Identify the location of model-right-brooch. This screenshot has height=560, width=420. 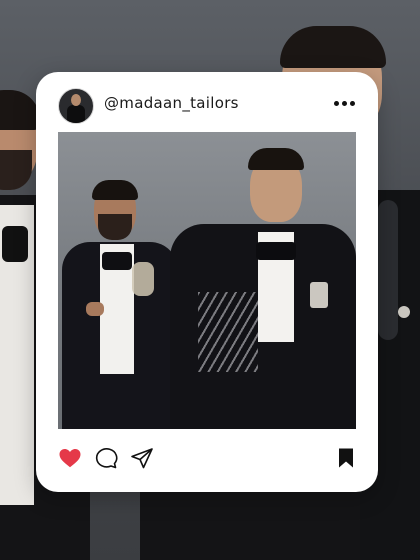
(319, 295).